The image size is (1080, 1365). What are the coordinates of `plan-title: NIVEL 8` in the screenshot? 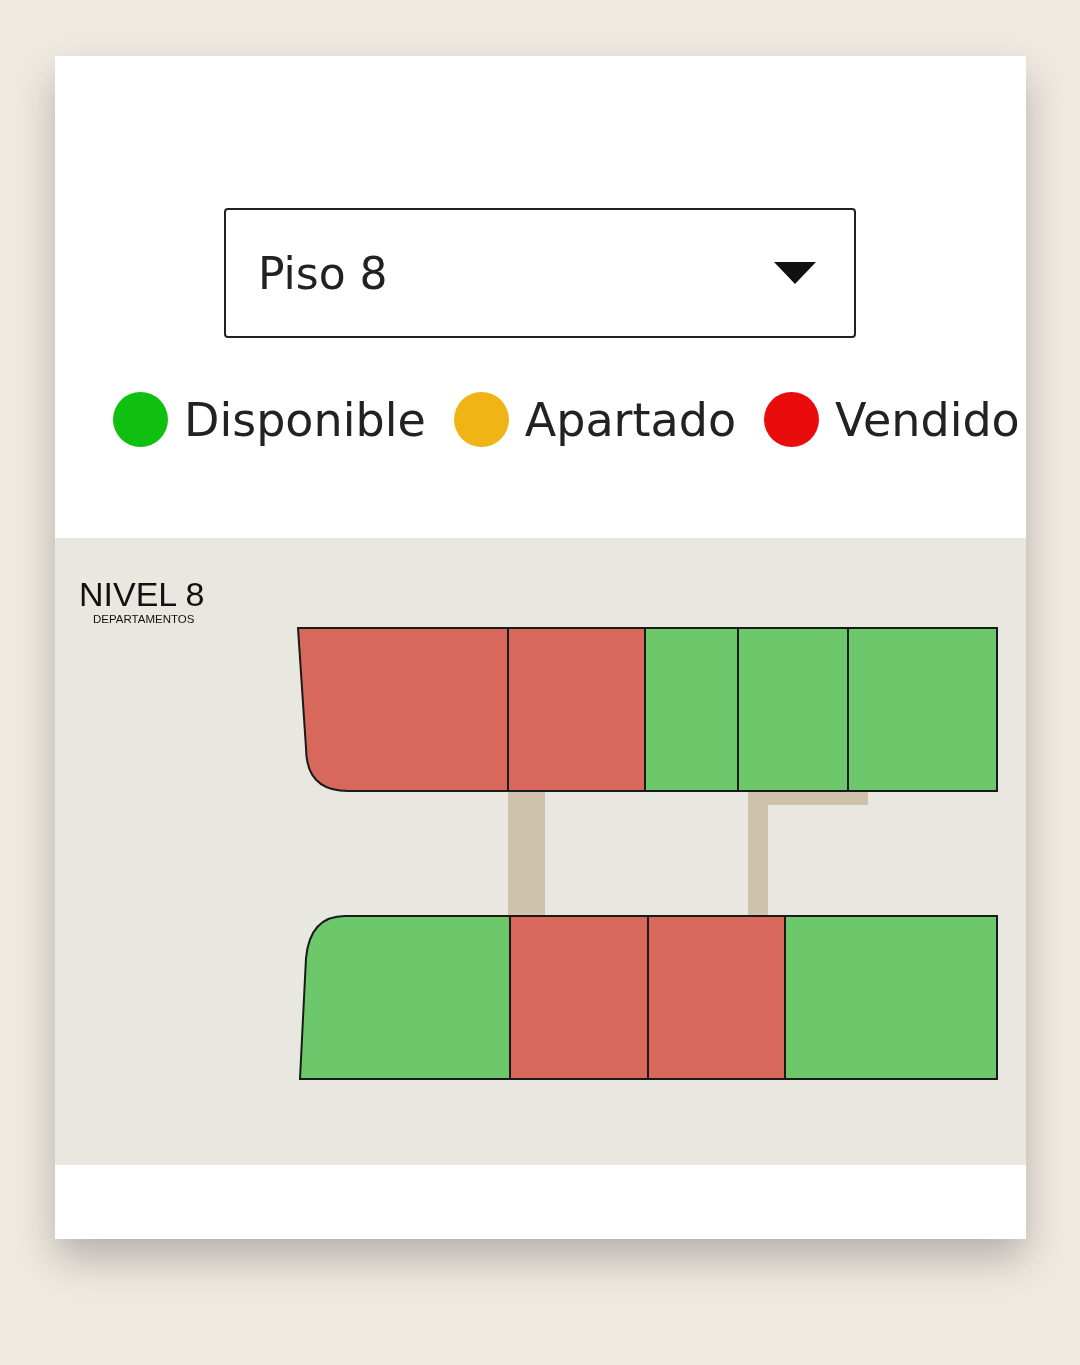 It's located at (142, 594).